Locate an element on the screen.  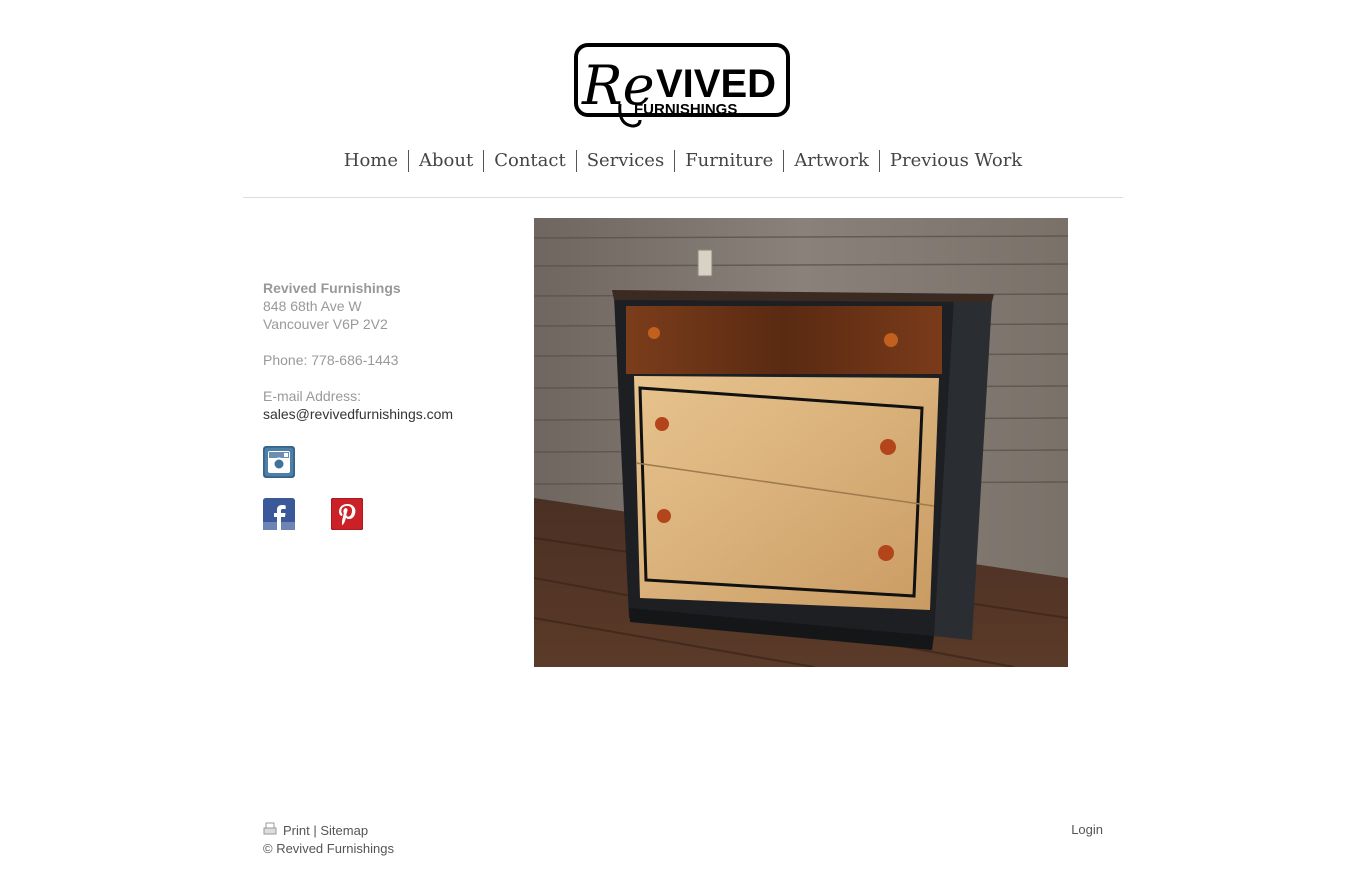
footer: Print | Sitemap © Revived Furnishings is located at coordinates (328, 840).